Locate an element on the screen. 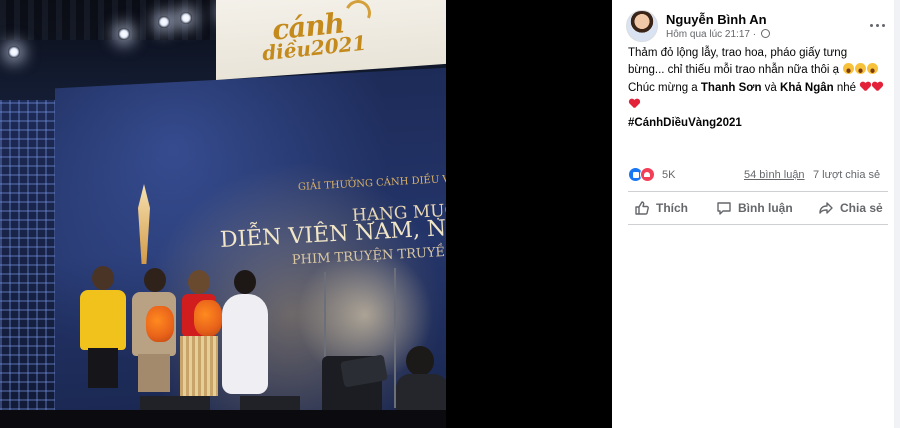 Image resolution: width=900 pixels, height=428 pixels. more-dots-icon is located at coordinates (871, 25).